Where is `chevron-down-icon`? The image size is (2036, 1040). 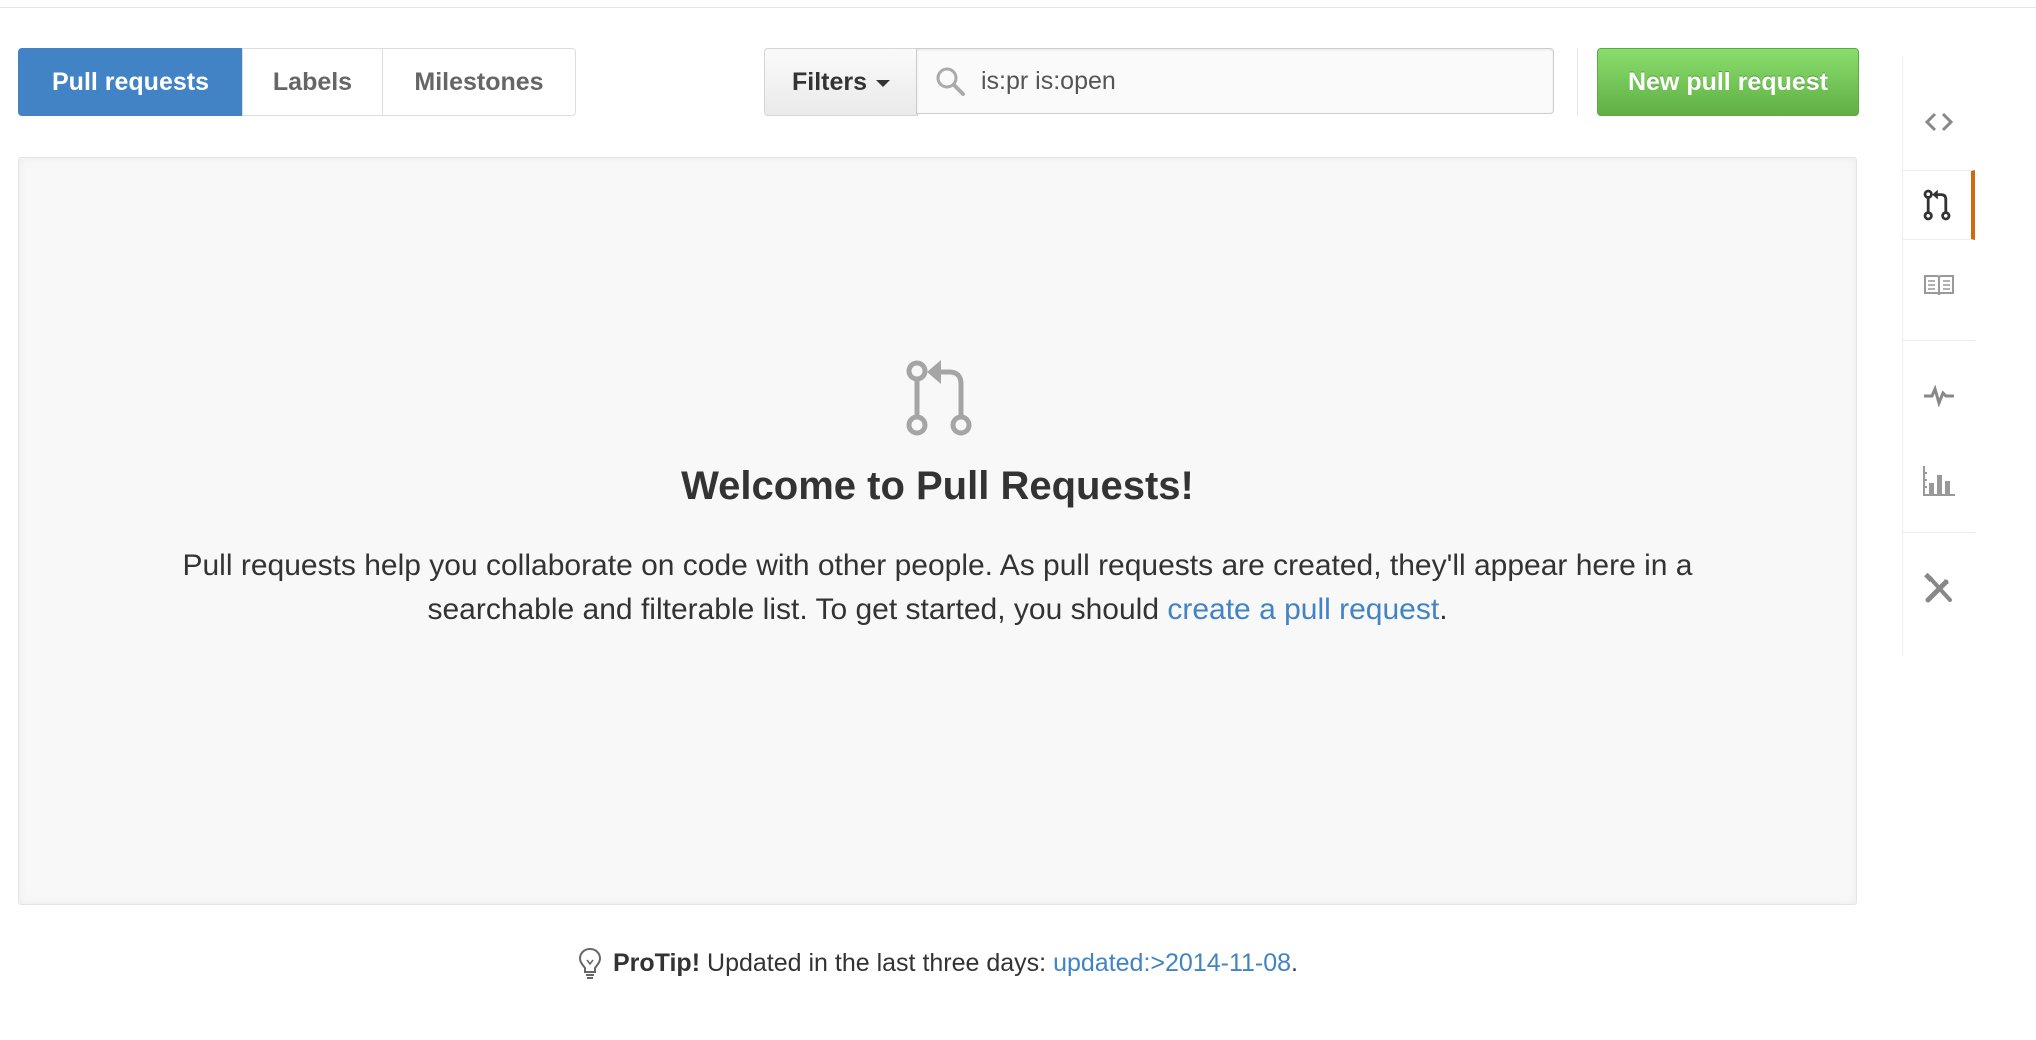
chevron-down-icon is located at coordinates (883, 83).